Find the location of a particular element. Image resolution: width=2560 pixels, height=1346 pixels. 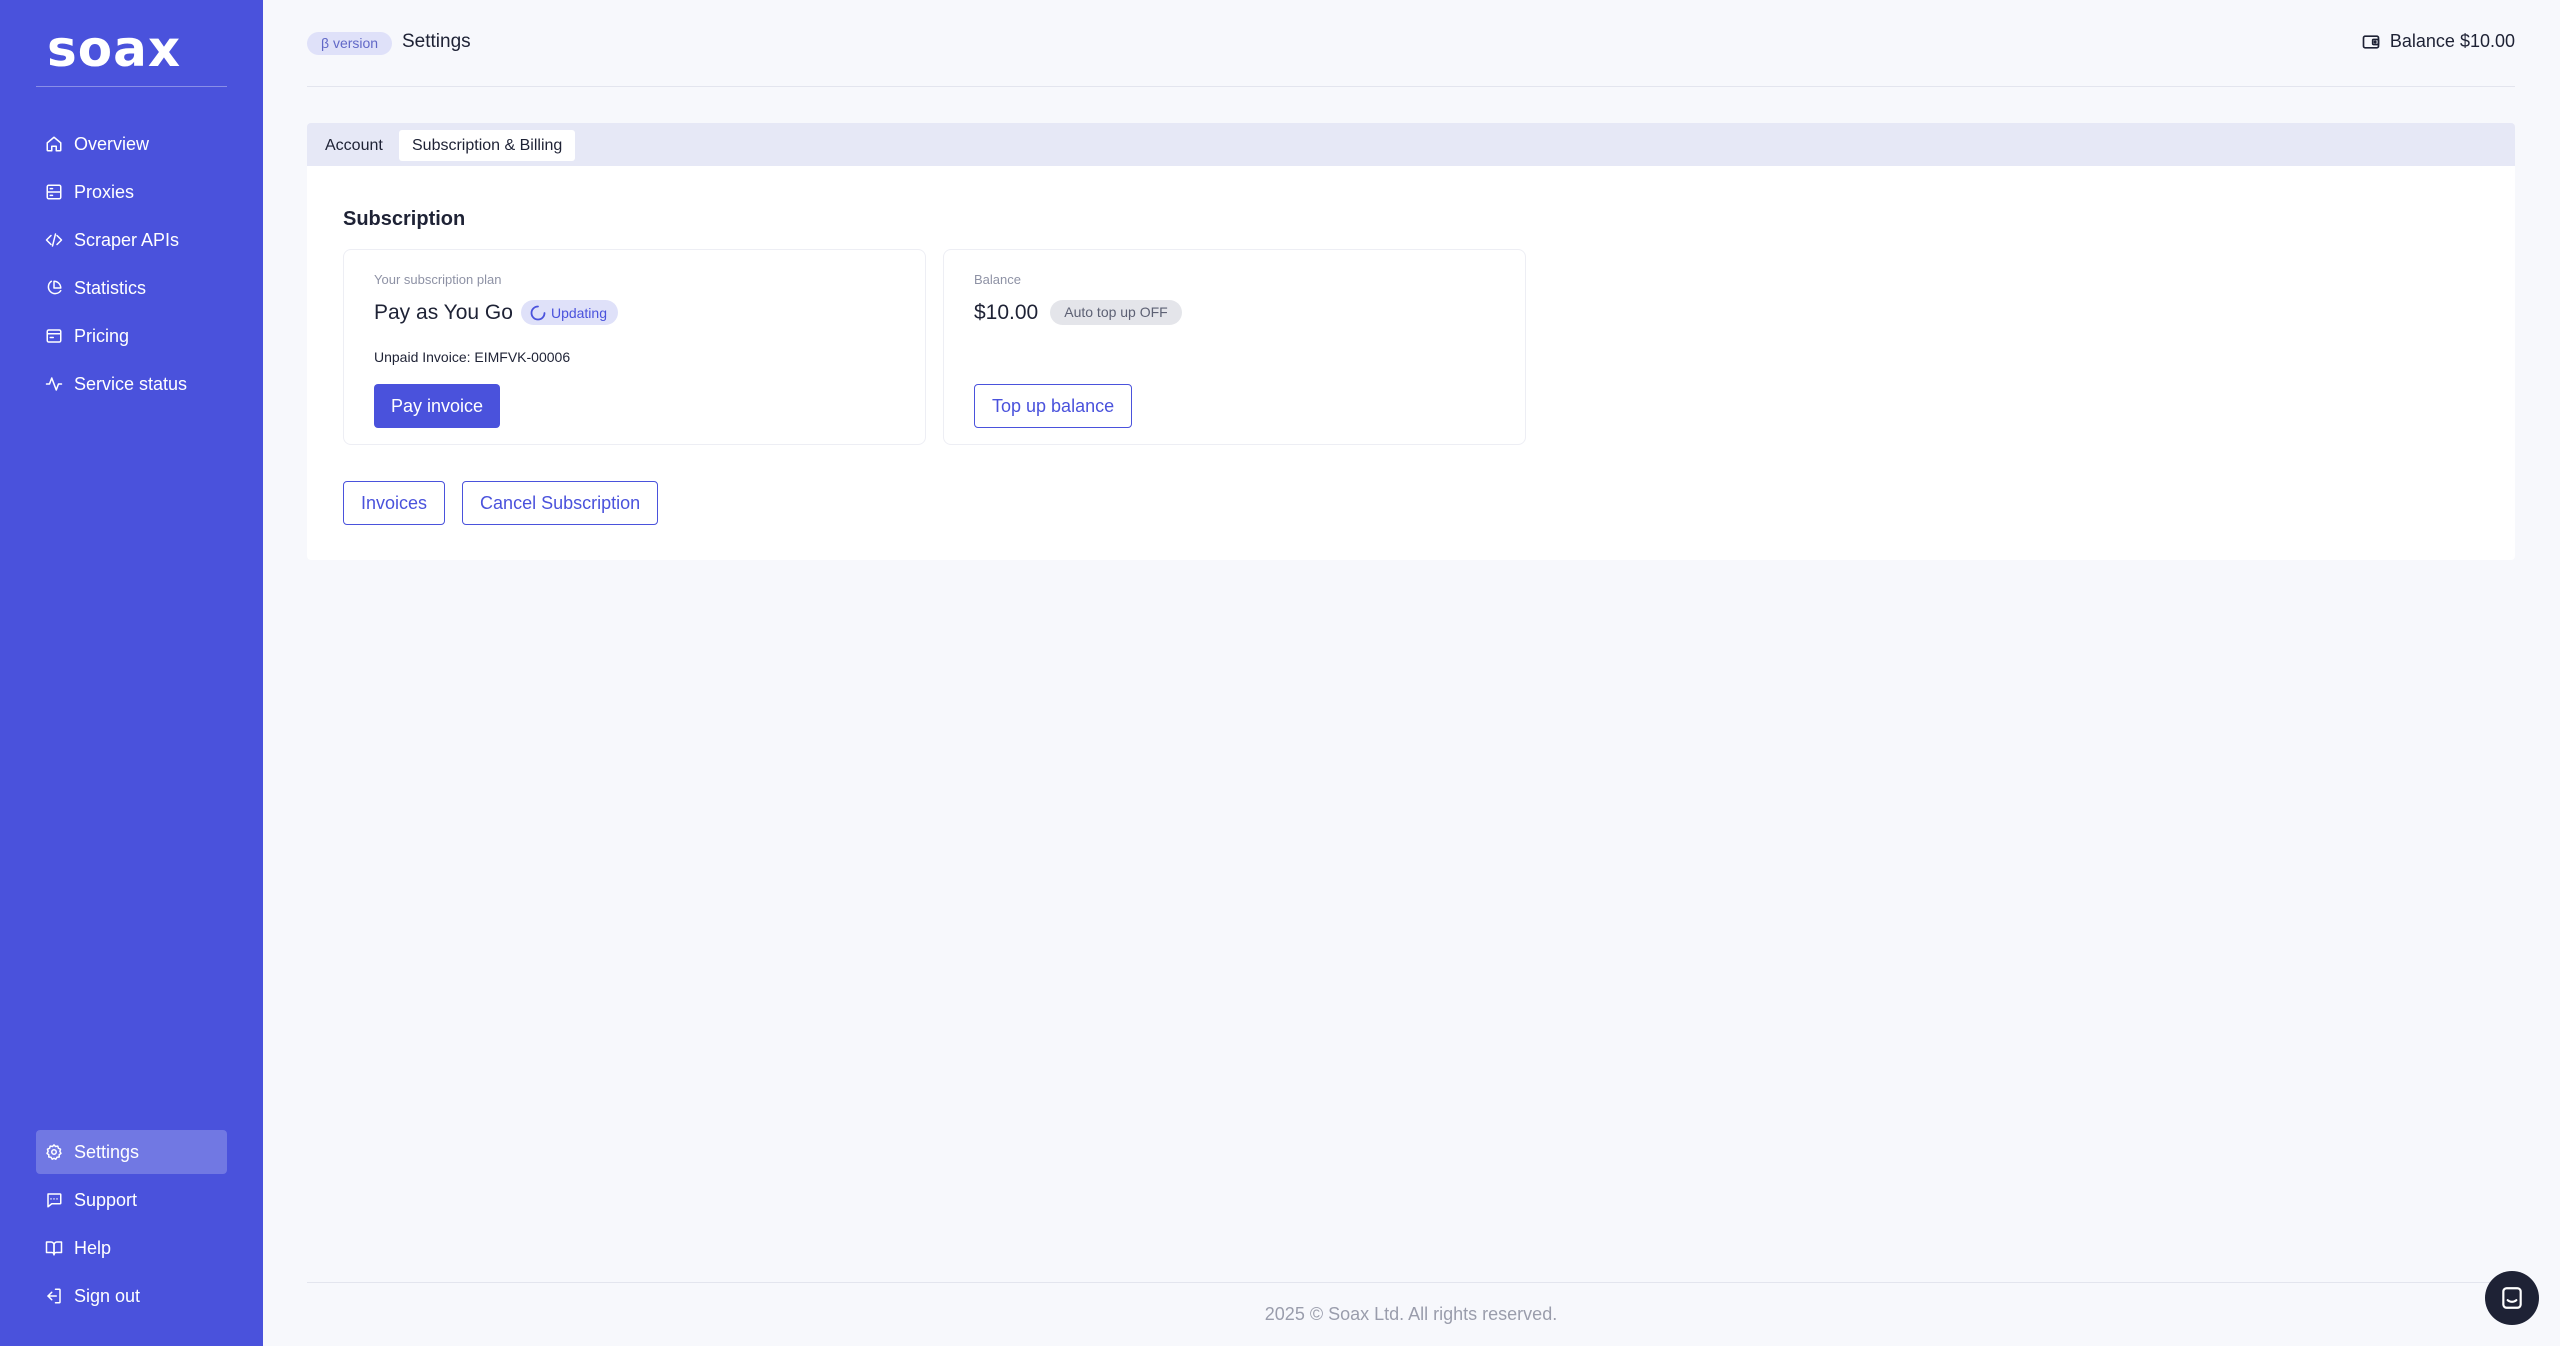

pay-invoice-button: Pay invoice is located at coordinates (437, 406).